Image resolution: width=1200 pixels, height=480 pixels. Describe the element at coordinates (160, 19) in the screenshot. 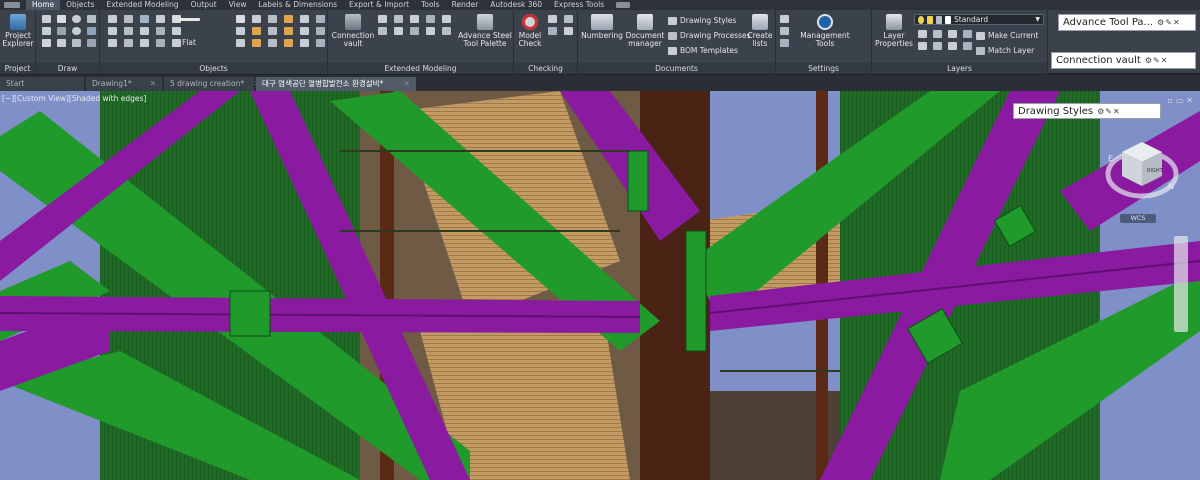

I see `poly-beam-icon` at that location.